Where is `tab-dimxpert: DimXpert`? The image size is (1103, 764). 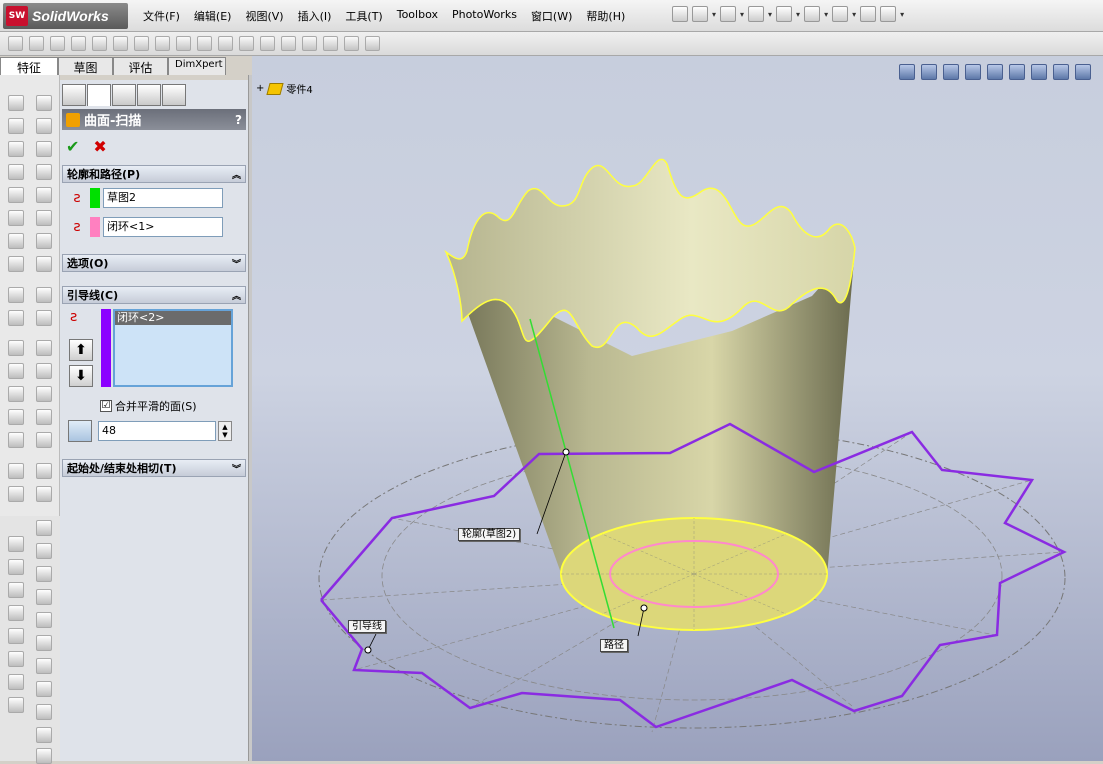 tab-dimxpert: DimXpert is located at coordinates (197, 66).